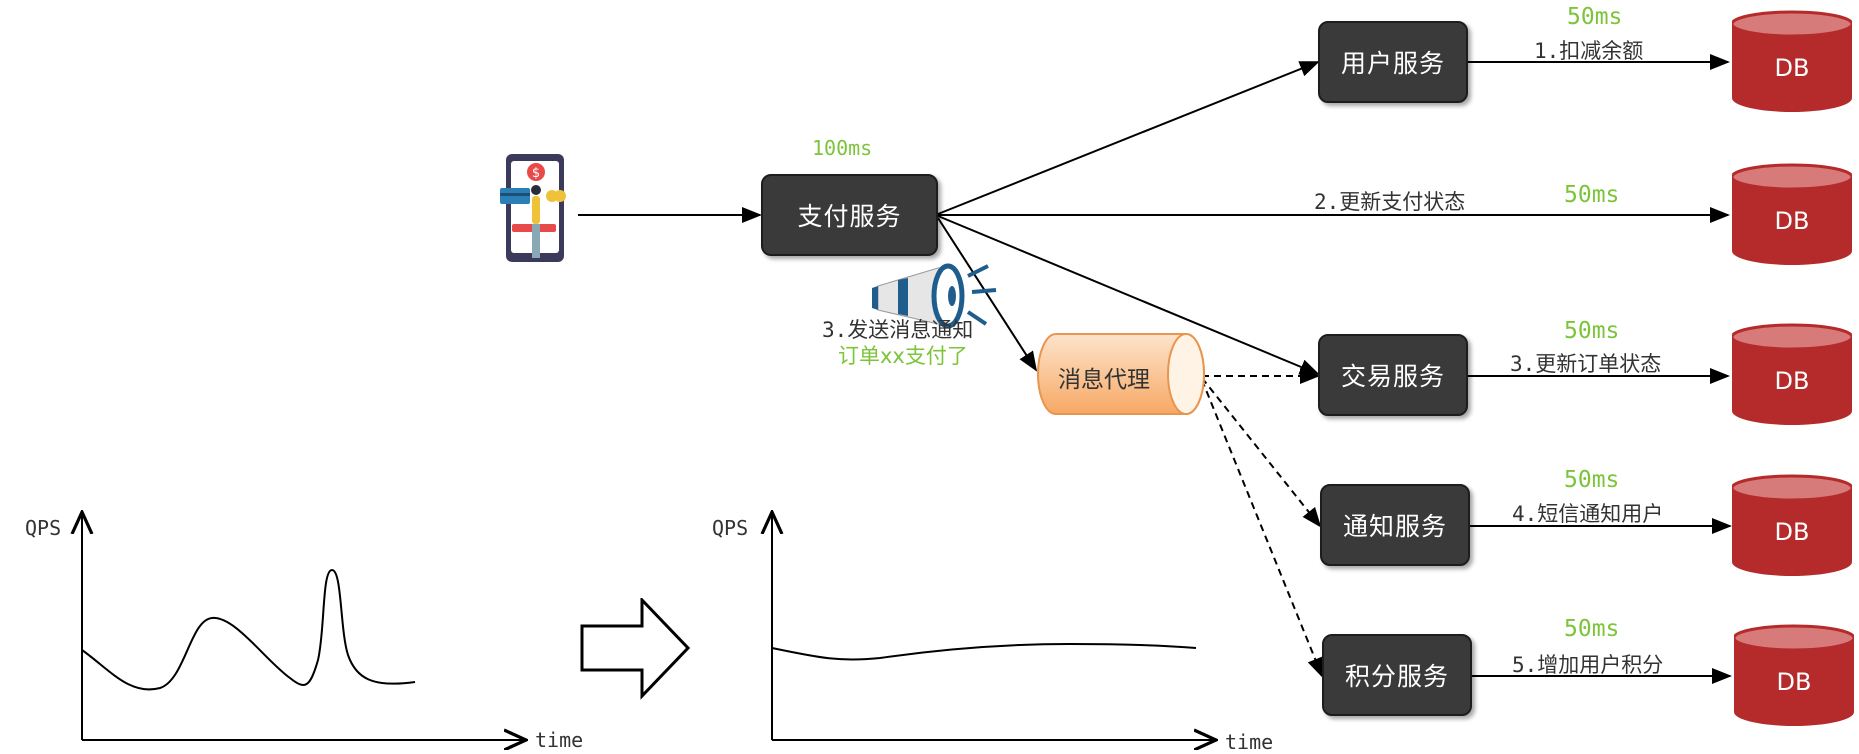 The height and width of the screenshot is (754, 1859). I want to click on timing-points: 50ms, so click(1592, 629).